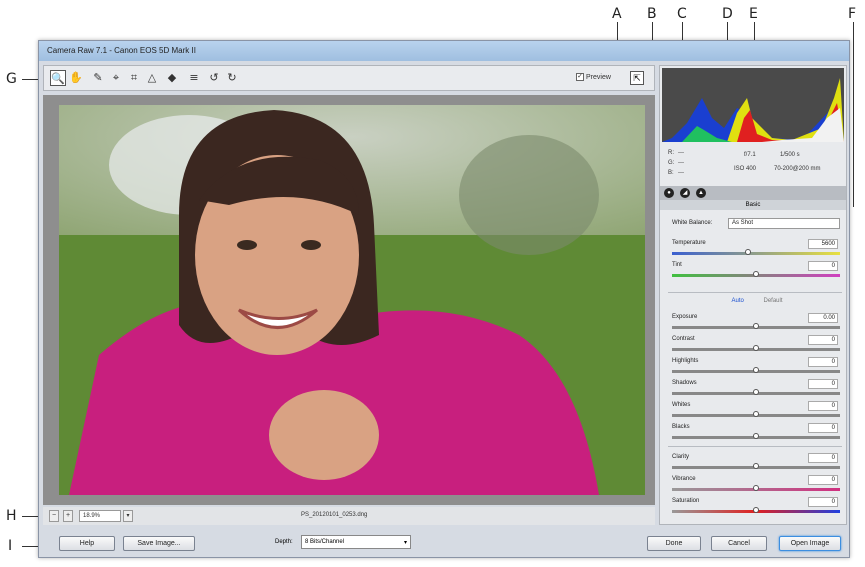 The image size is (865, 567). Describe the element at coordinates (823, 244) in the screenshot. I see `slider-value-field: 5600` at that location.